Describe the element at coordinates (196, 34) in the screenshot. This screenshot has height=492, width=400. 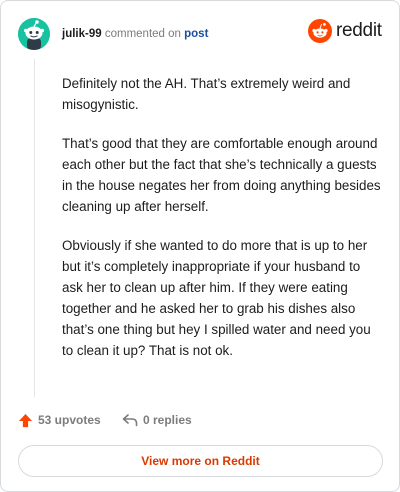
I see `post-link: post` at that location.